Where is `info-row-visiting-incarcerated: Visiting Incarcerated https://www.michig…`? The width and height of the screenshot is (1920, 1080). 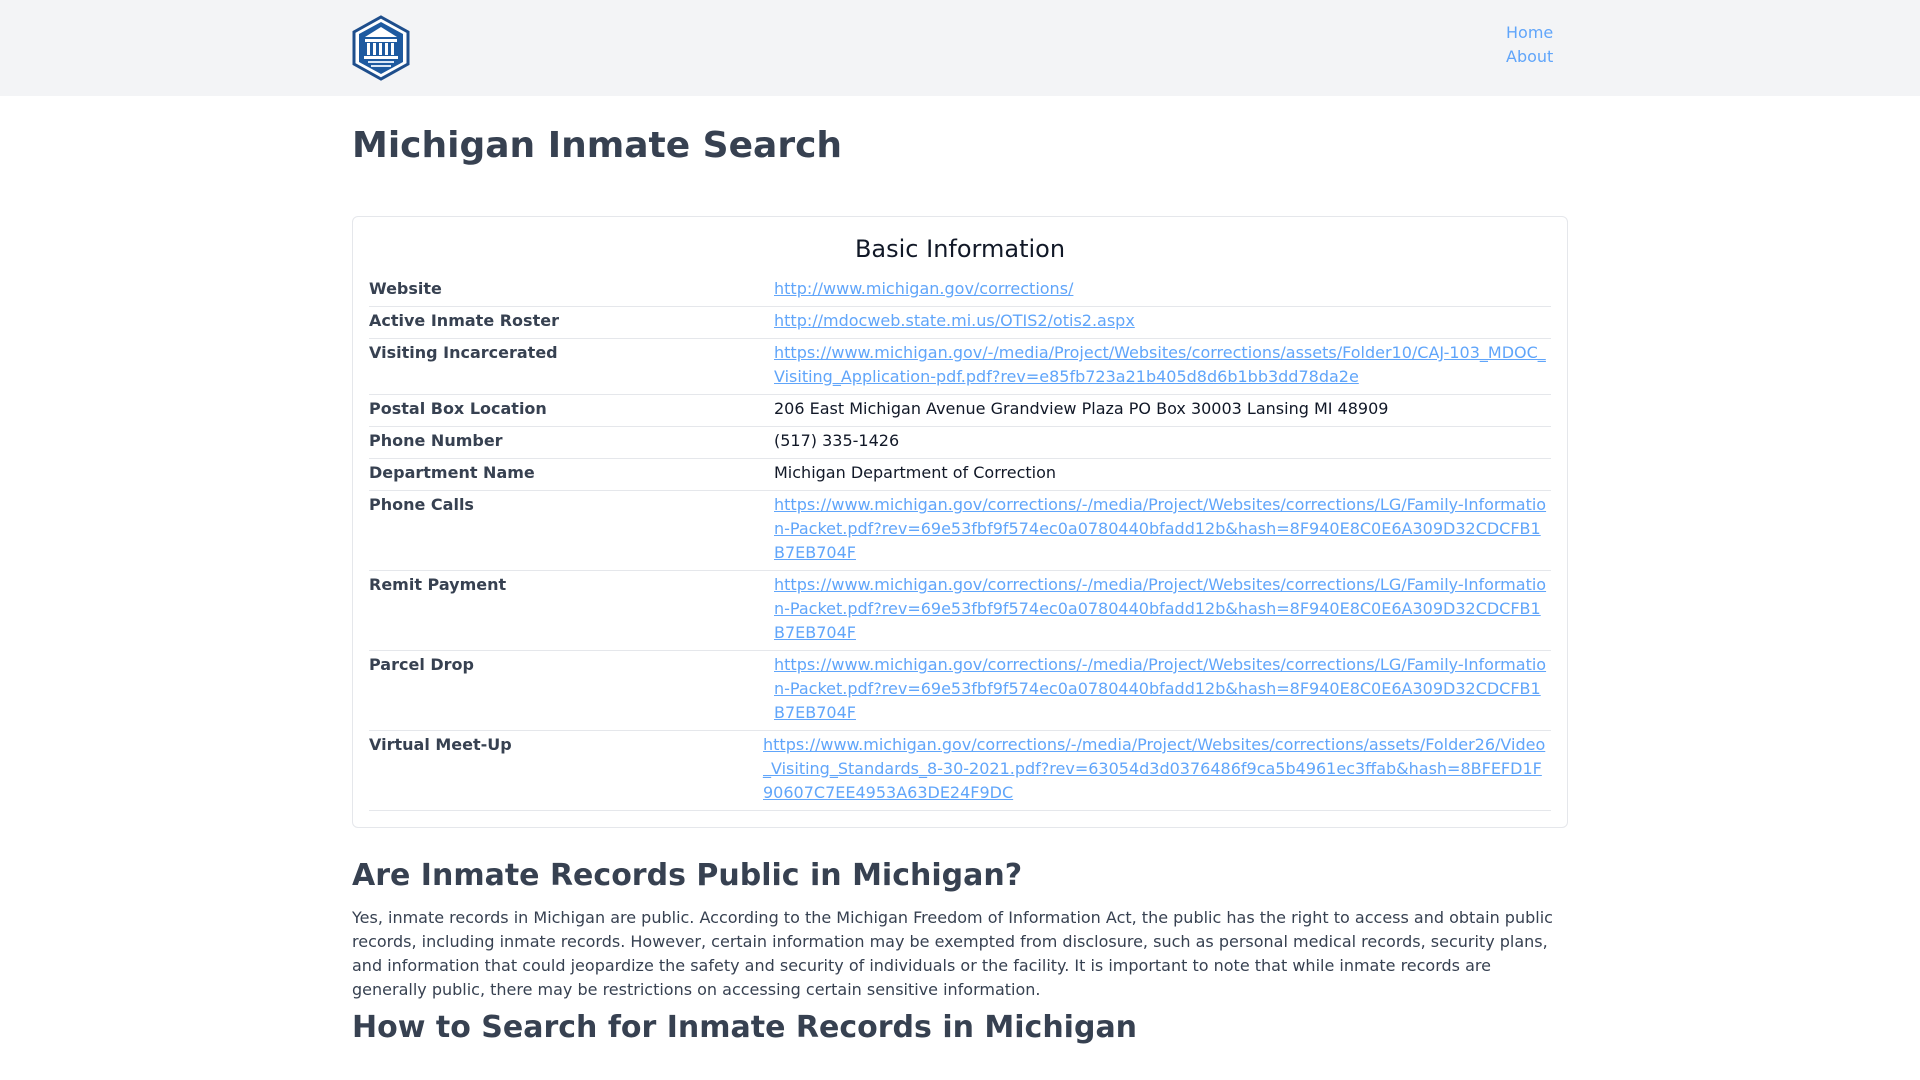
info-row-visiting-incarcerated: Visiting Incarcerated https://www.michig… is located at coordinates (960, 367).